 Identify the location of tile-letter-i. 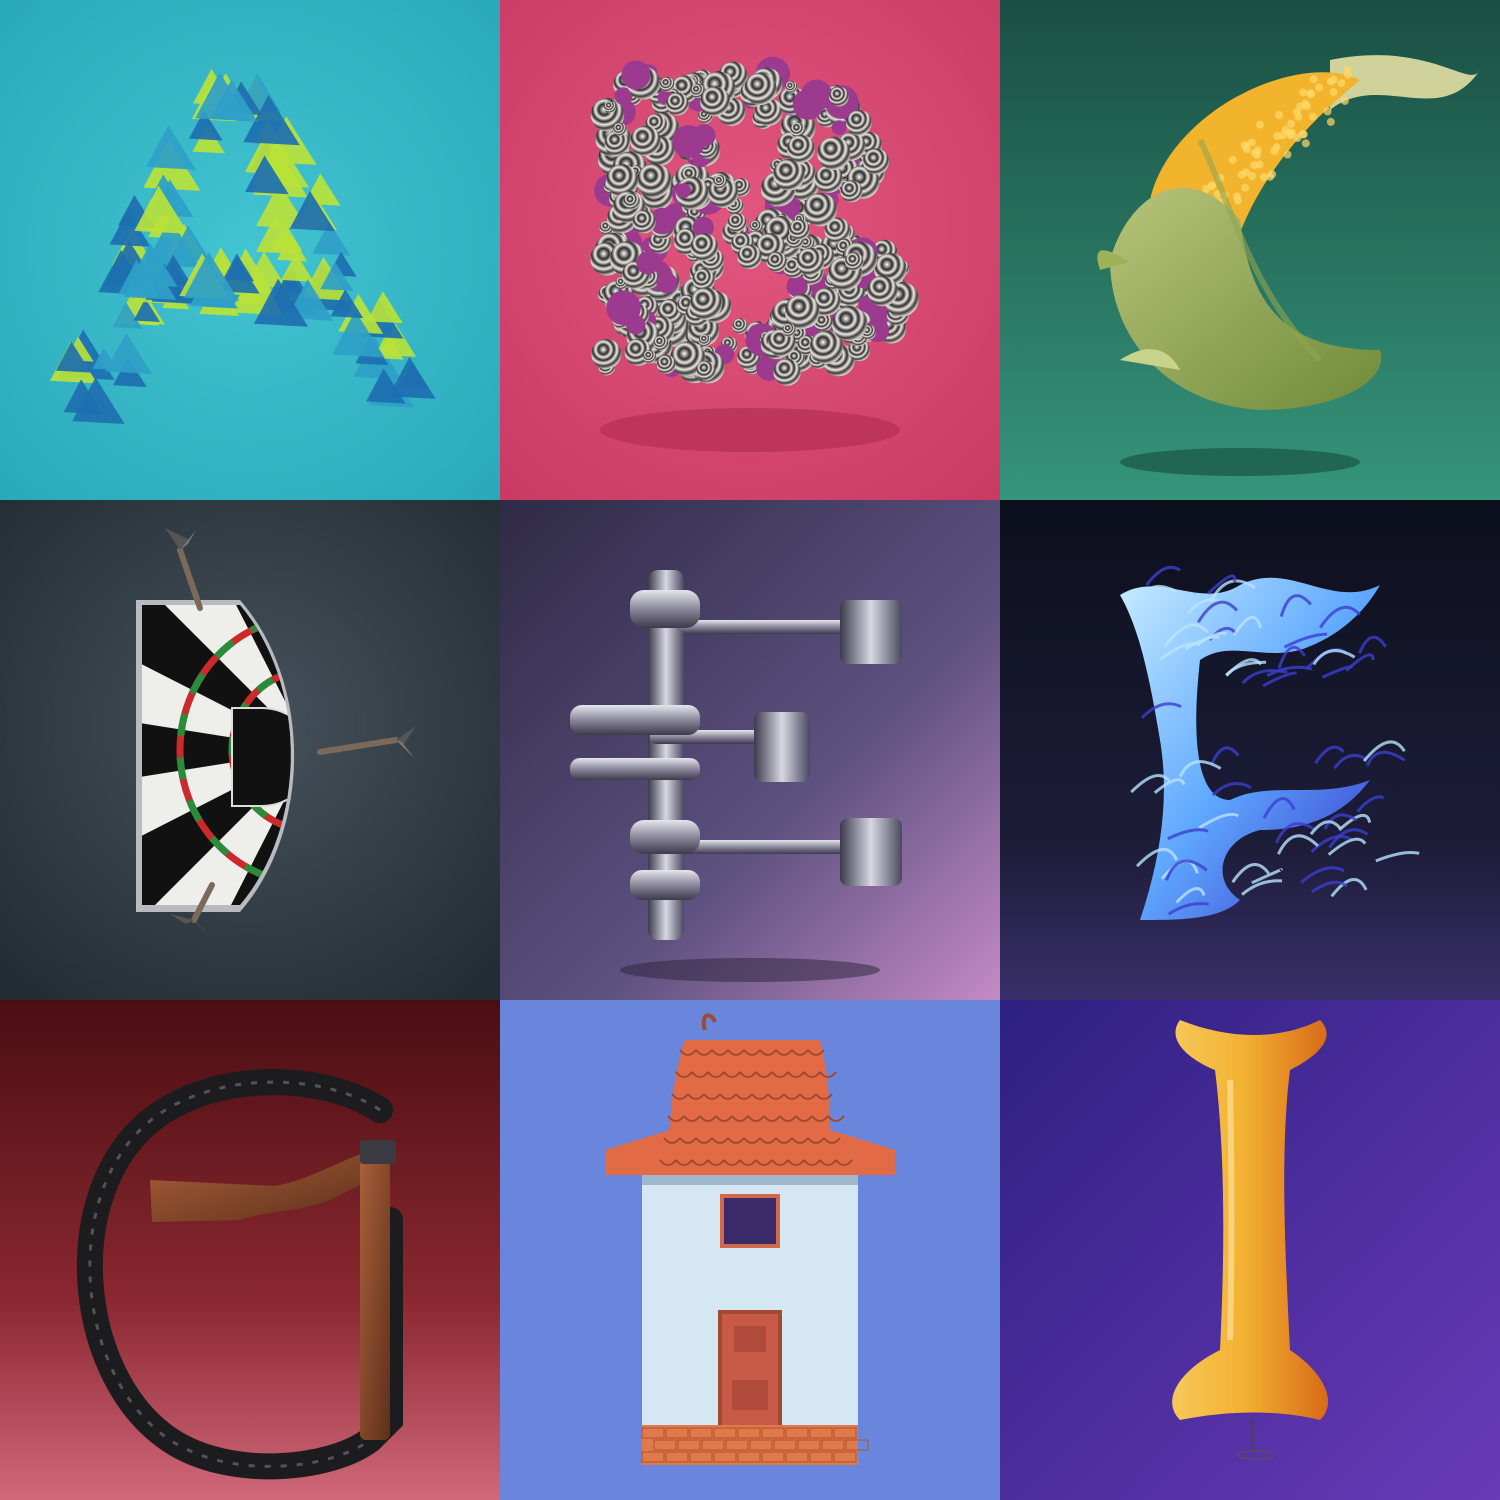
(1250, 1250).